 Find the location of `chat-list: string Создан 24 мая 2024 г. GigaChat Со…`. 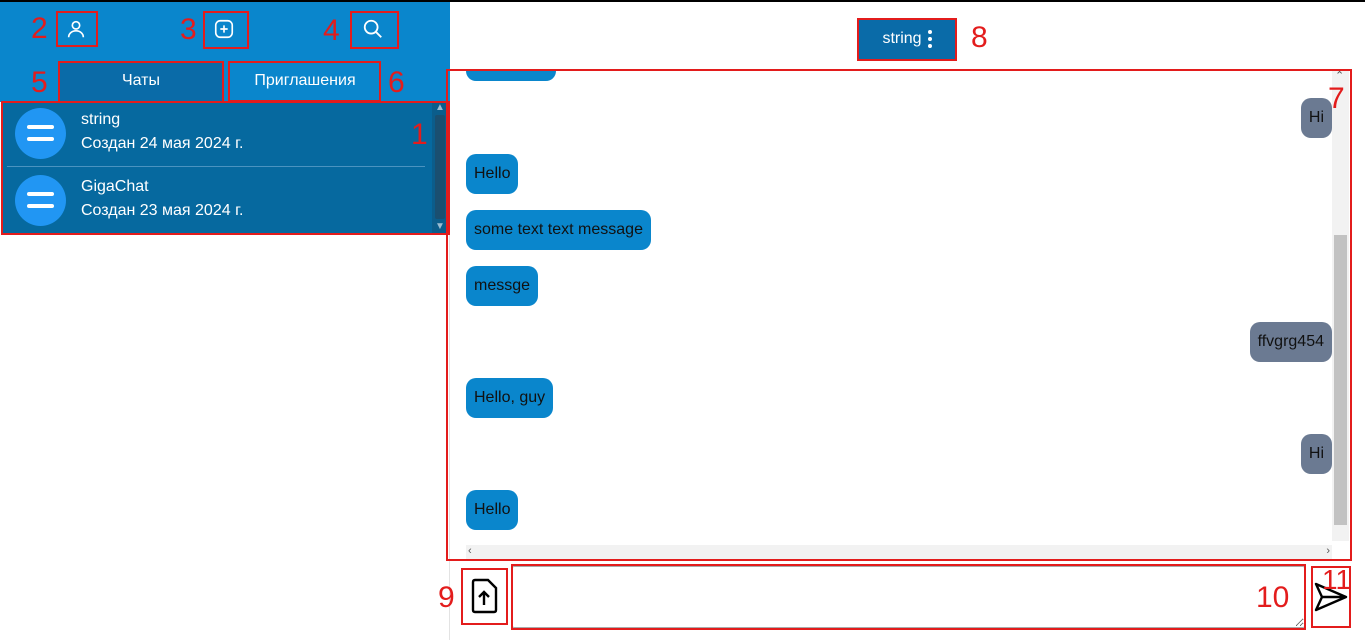

chat-list: string Создан 24 мая 2024 г. GigaChat Со… is located at coordinates (226, 167).